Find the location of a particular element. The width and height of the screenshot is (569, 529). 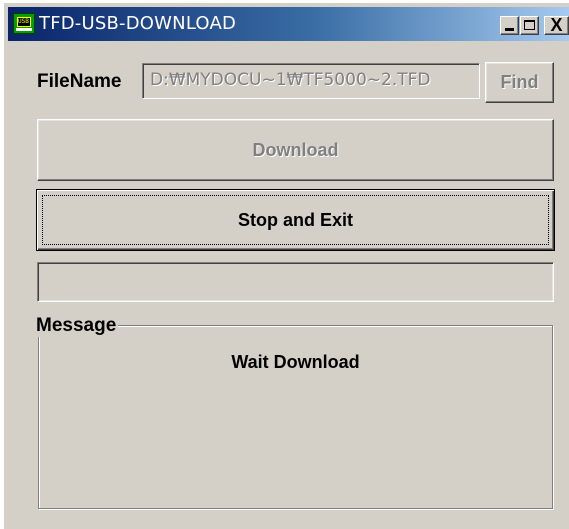

stop-and-exit-button: Stop and Exit is located at coordinates (295, 220).